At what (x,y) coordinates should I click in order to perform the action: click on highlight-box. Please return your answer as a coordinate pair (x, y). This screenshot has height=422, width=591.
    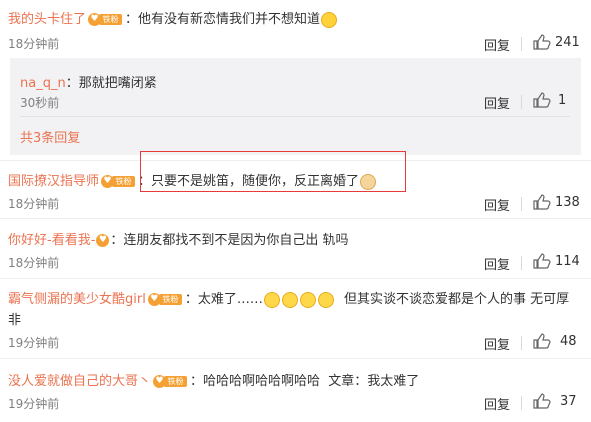
    Looking at the image, I should click on (273, 171).